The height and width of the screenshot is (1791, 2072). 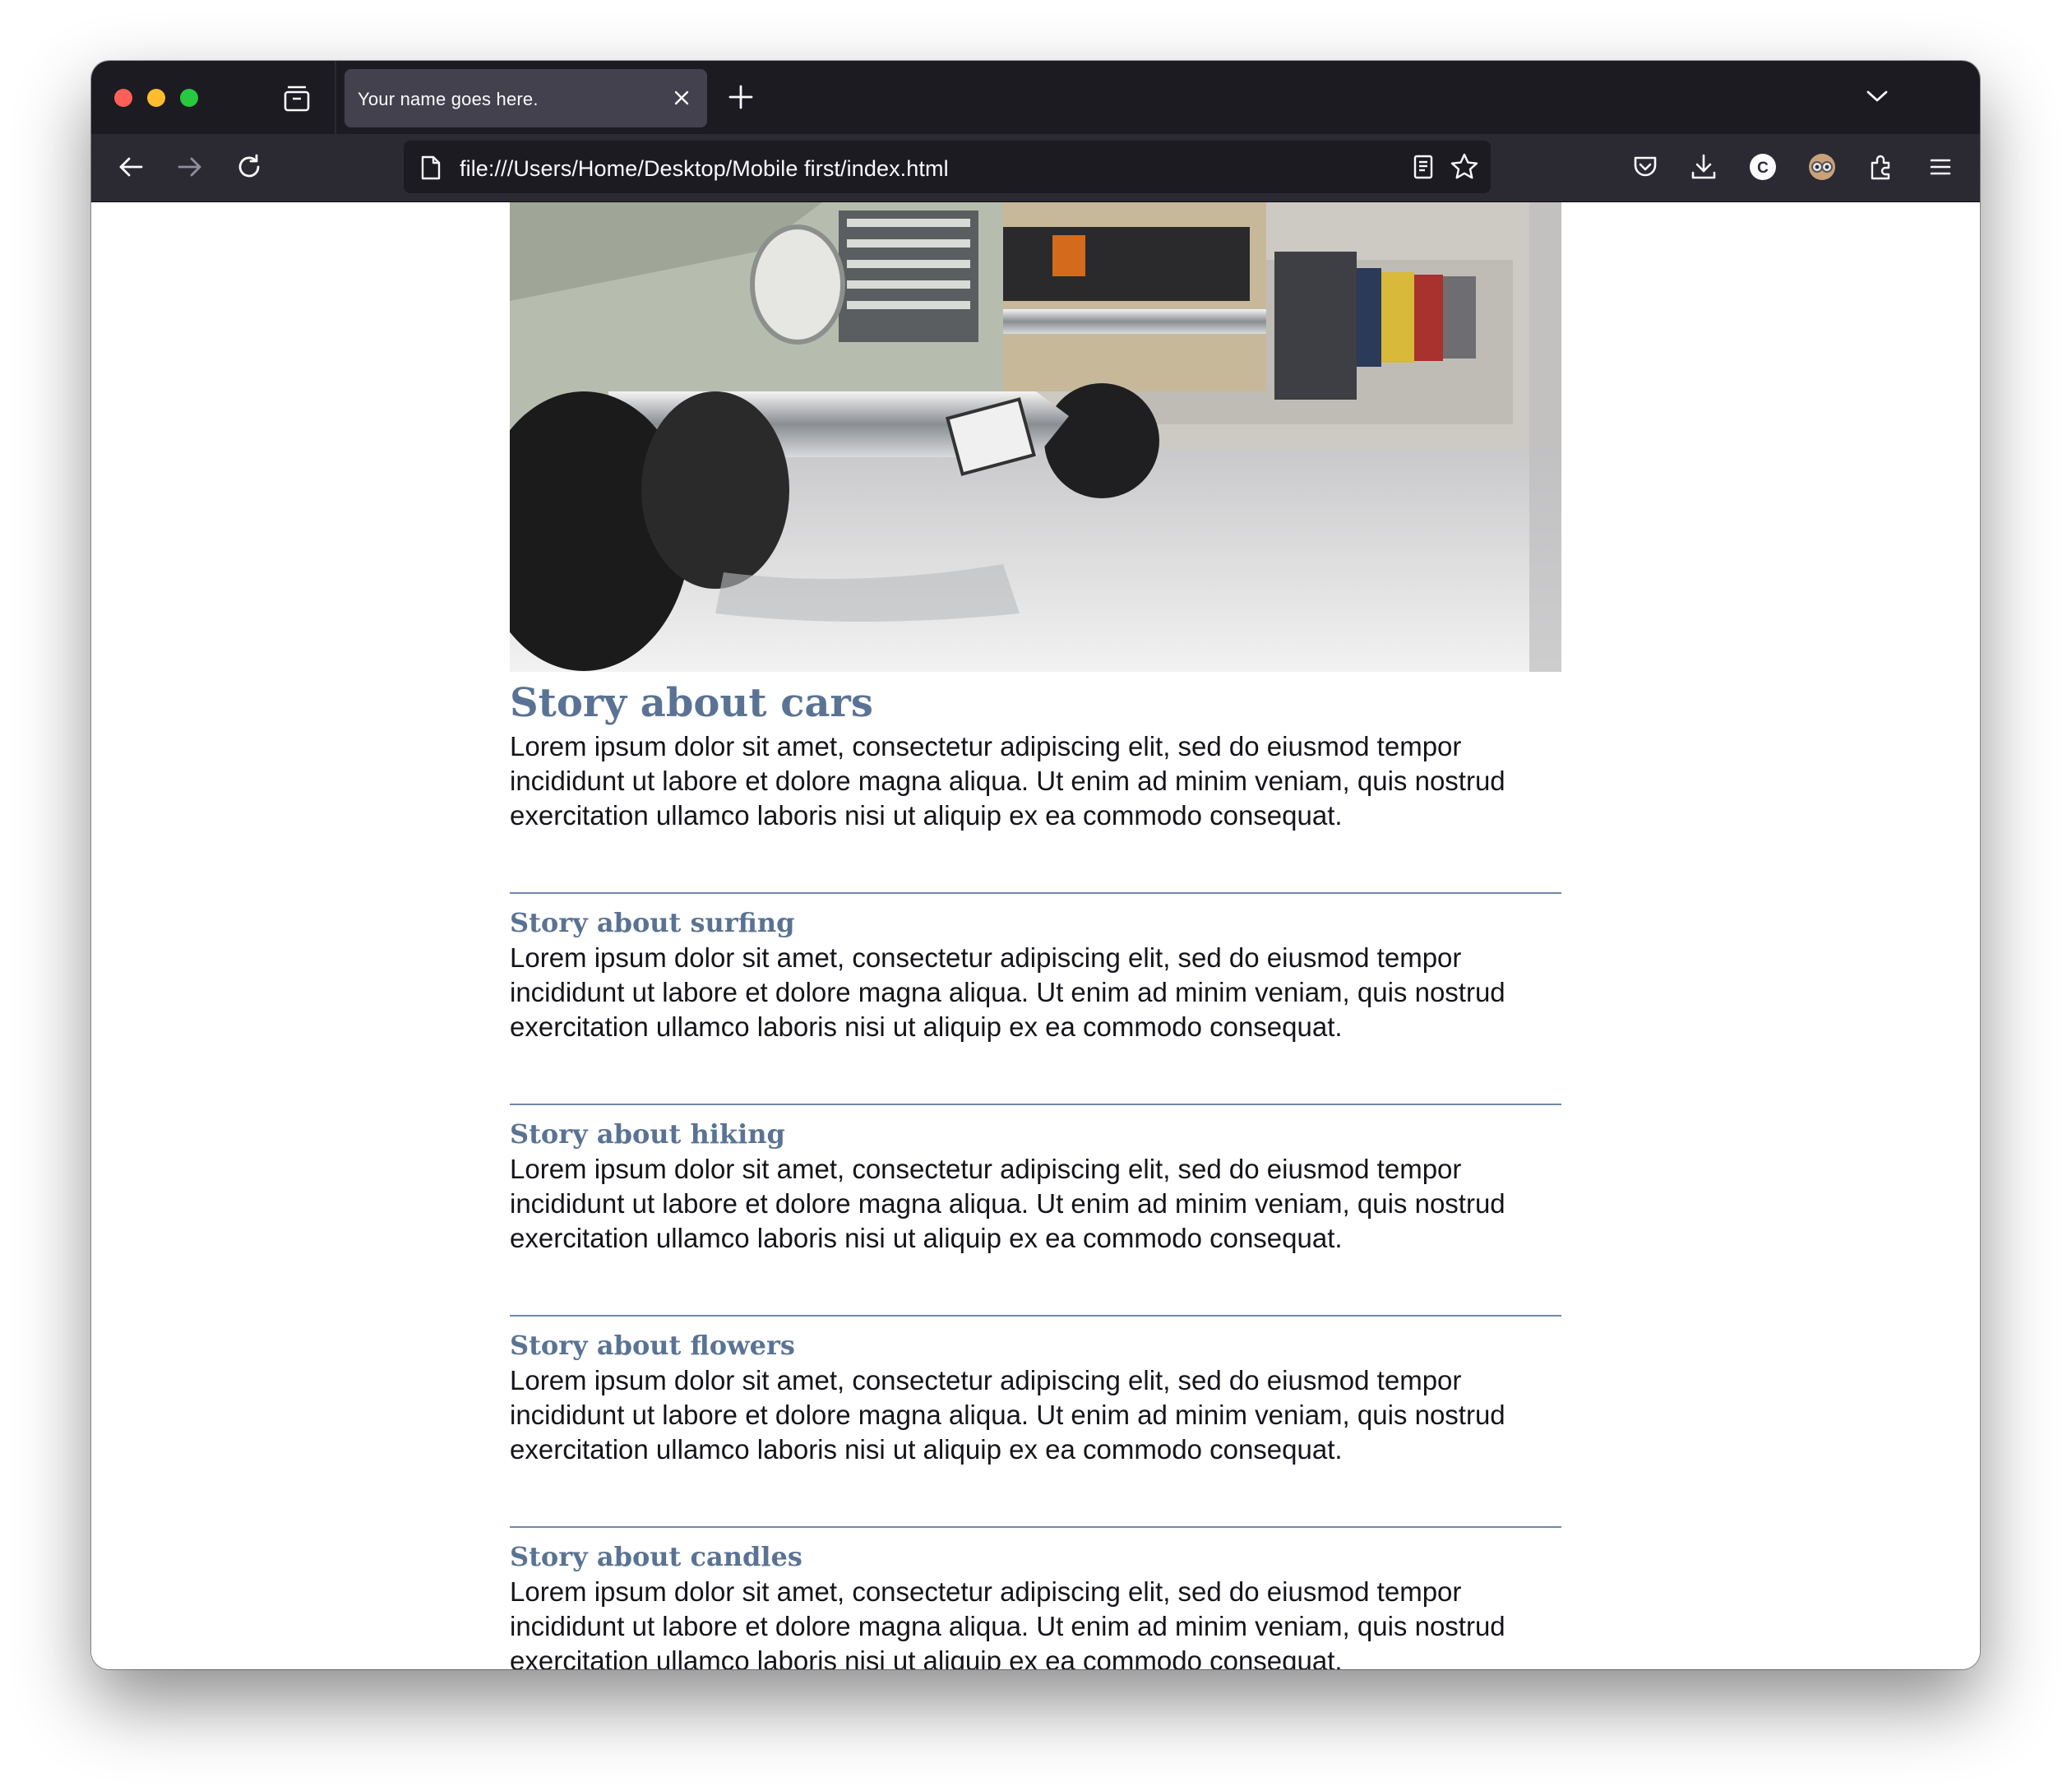 I want to click on minimize-window-button, so click(x=156, y=98).